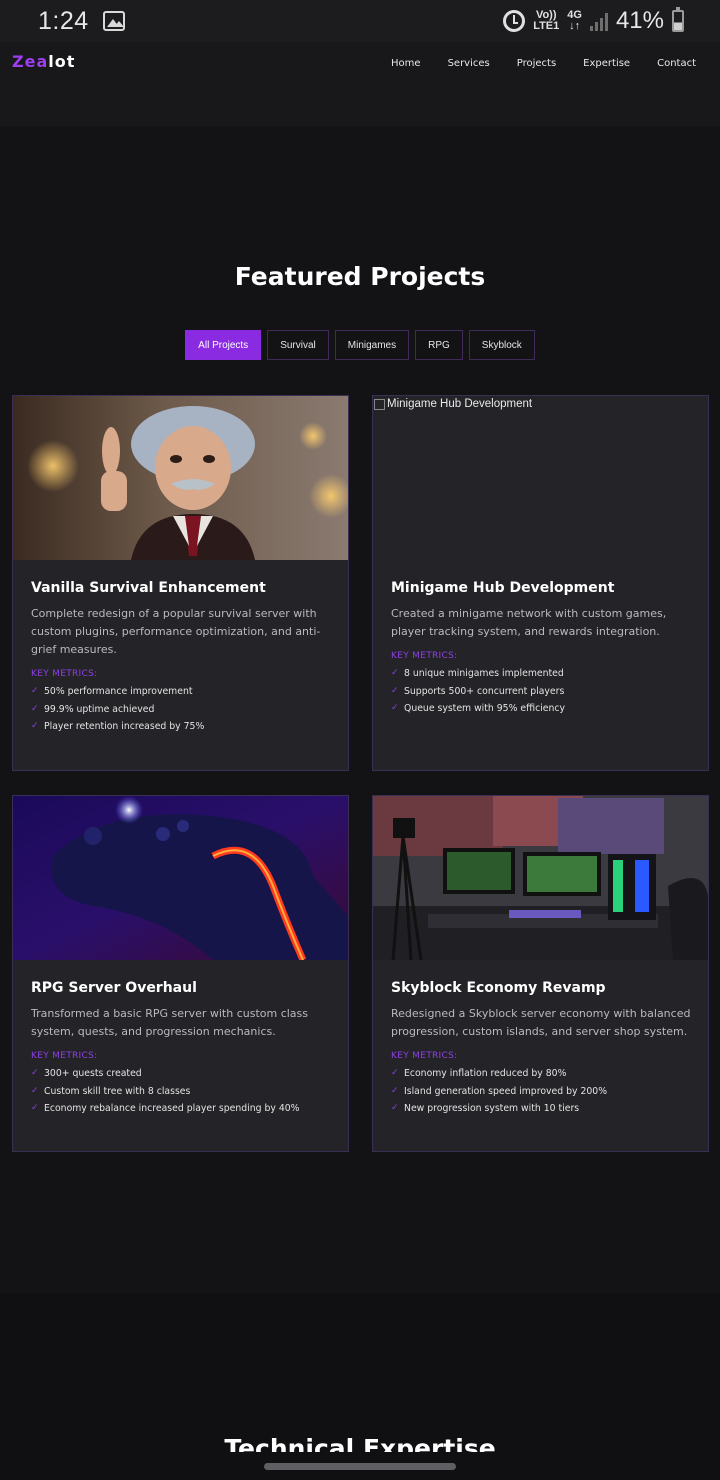  What do you see at coordinates (93, 1073) in the screenshot?
I see `metric-text: 300+ quests created` at bounding box center [93, 1073].